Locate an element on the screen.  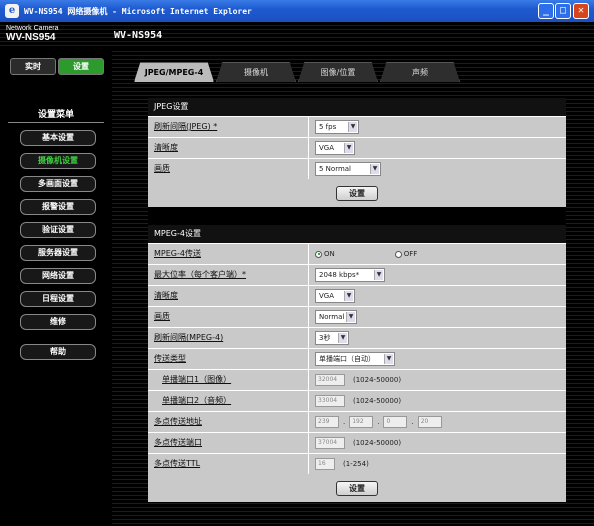
multicast-port-row: 多点传送端口 37004 (1024-50000) is located at coordinates (357, 442).